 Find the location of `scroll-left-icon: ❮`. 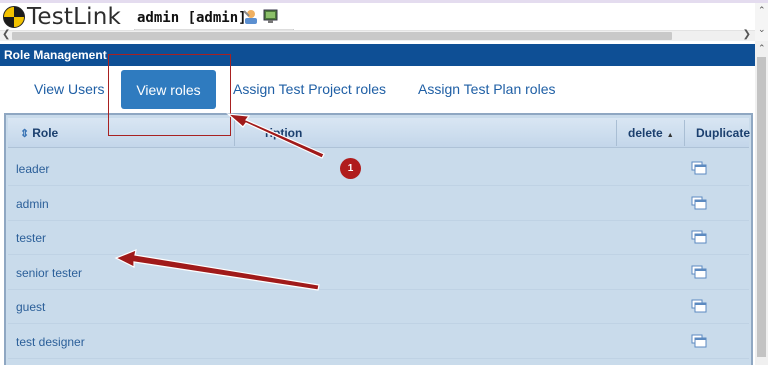

scroll-left-icon: ❮ is located at coordinates (6, 34).